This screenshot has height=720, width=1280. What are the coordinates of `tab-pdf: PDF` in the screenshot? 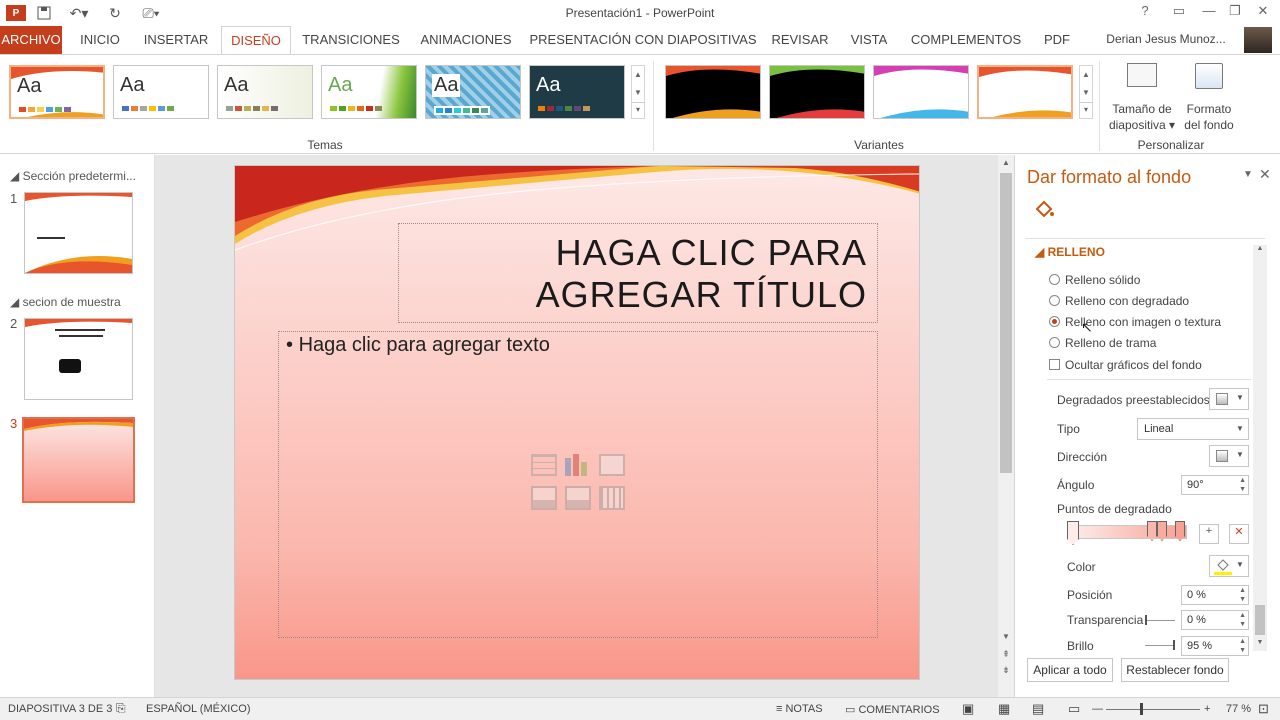 It's located at (1057, 40).